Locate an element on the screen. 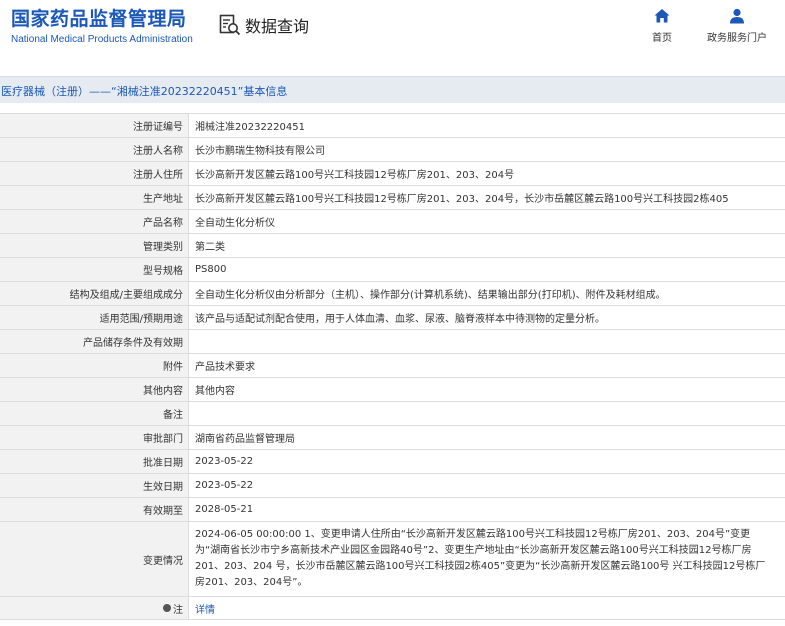  row-label: 附件 is located at coordinates (94, 365).